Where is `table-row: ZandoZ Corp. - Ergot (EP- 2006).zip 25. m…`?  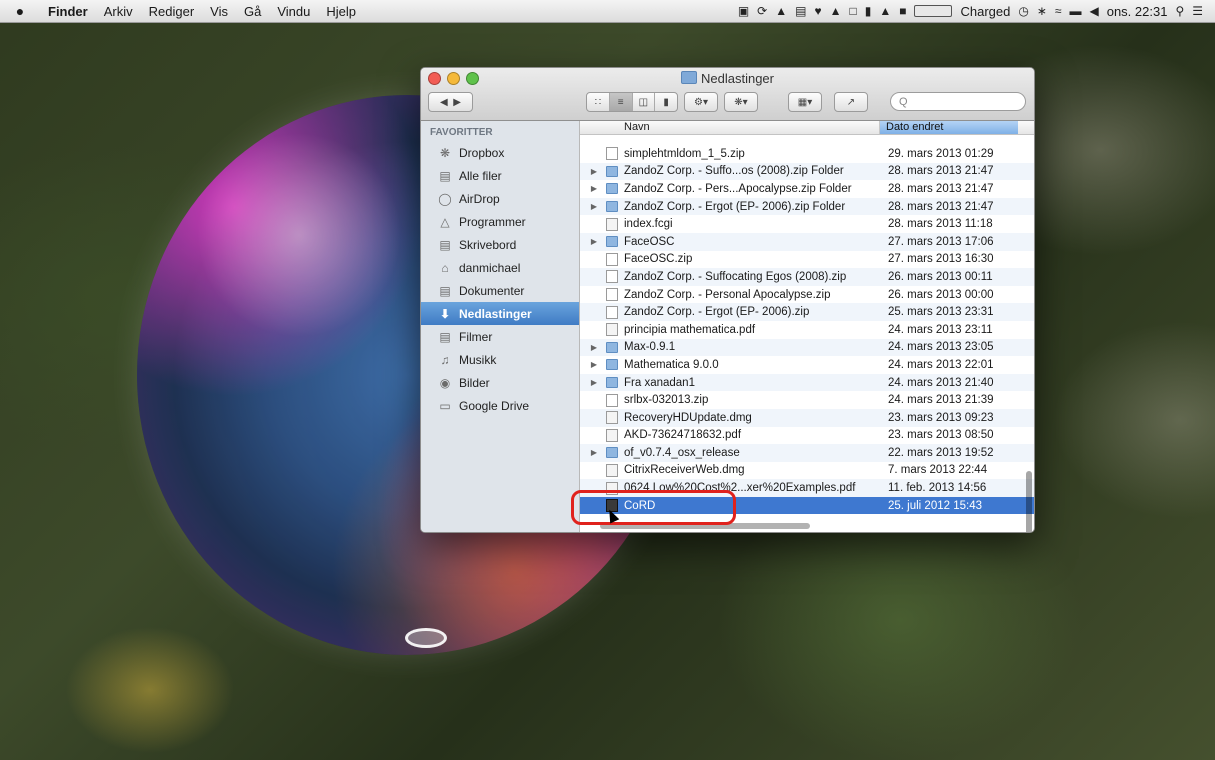 table-row: ZandoZ Corp. - Ergot (EP- 2006).zip 25. m… is located at coordinates (807, 312).